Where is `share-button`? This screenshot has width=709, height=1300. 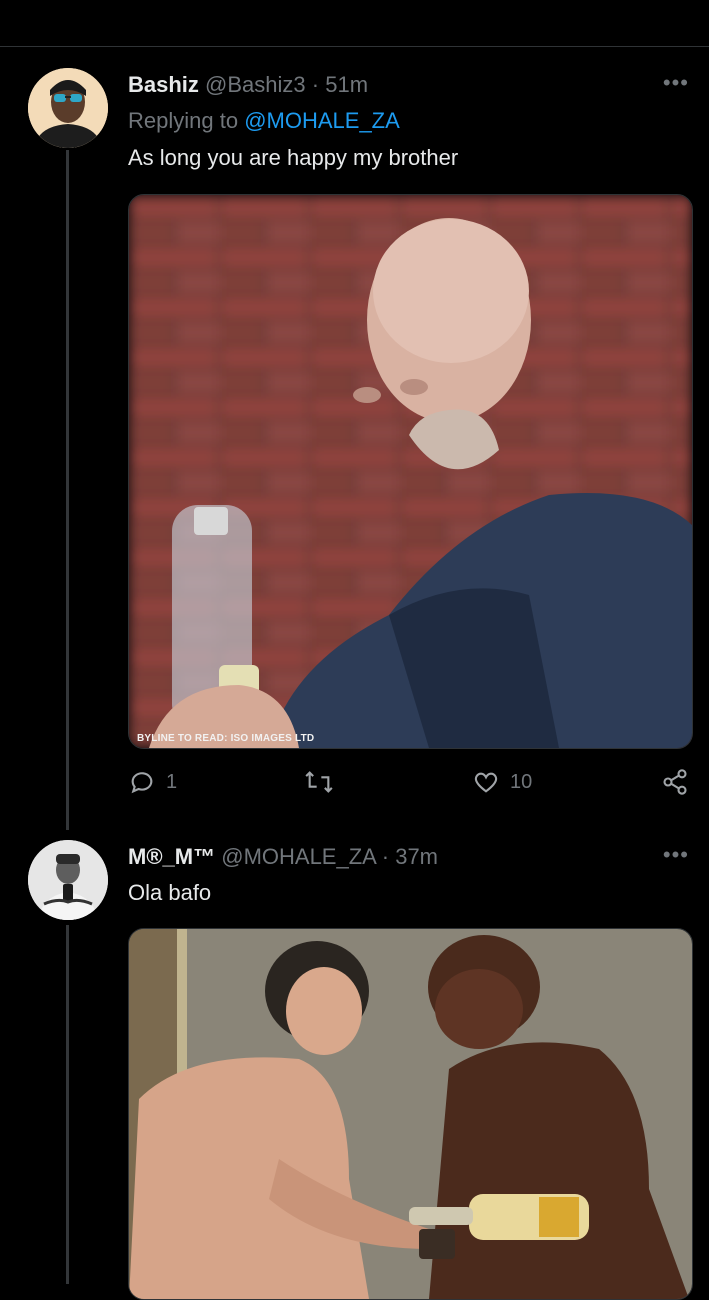
share-button is located at coordinates (675, 782).